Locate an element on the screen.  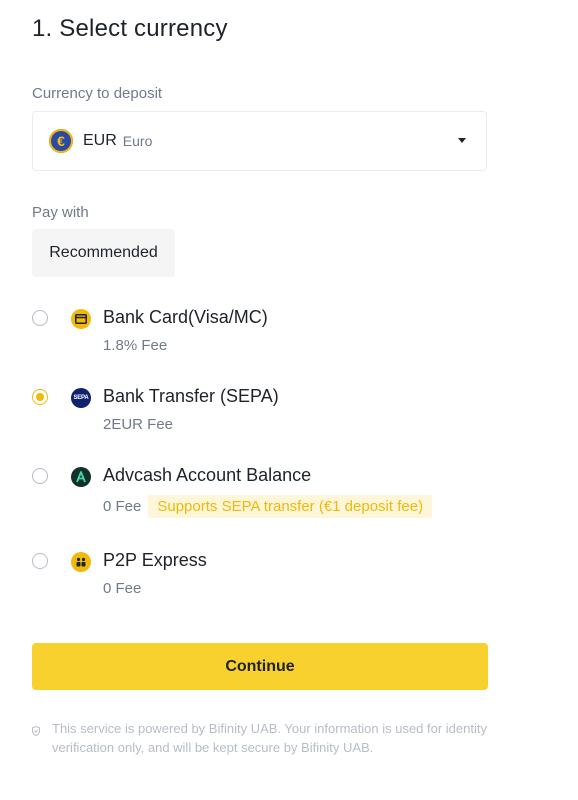
page-title: 1. Select currency is located at coordinates (130, 28).